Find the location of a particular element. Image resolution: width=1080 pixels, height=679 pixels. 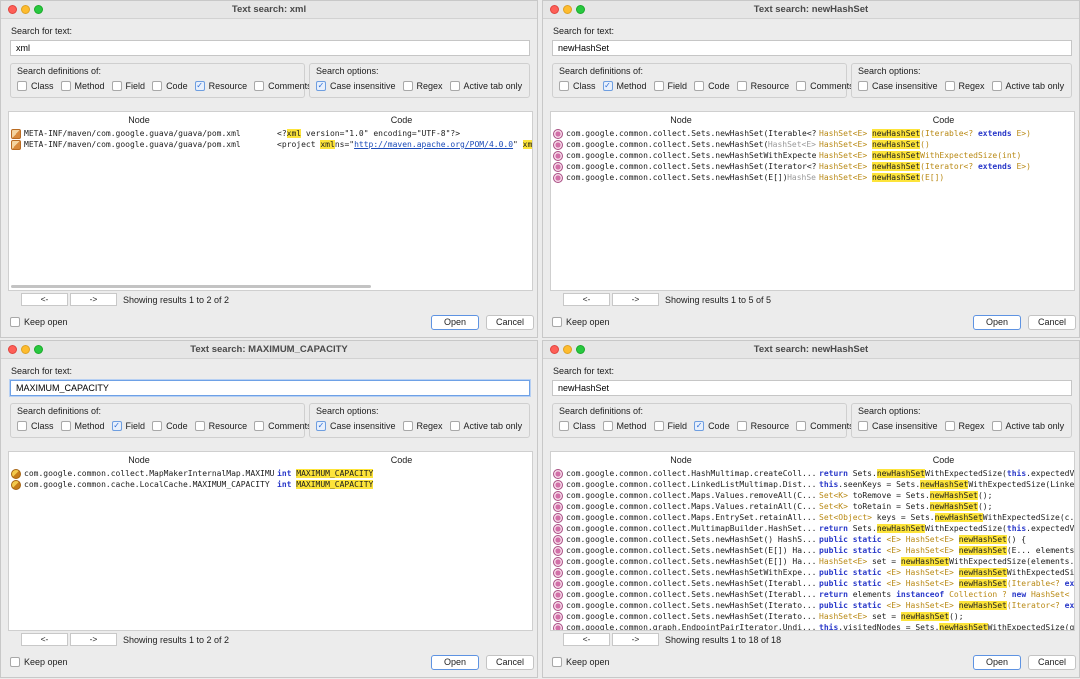

checkbox-field: ✓ Field is located at coordinates (128, 426).